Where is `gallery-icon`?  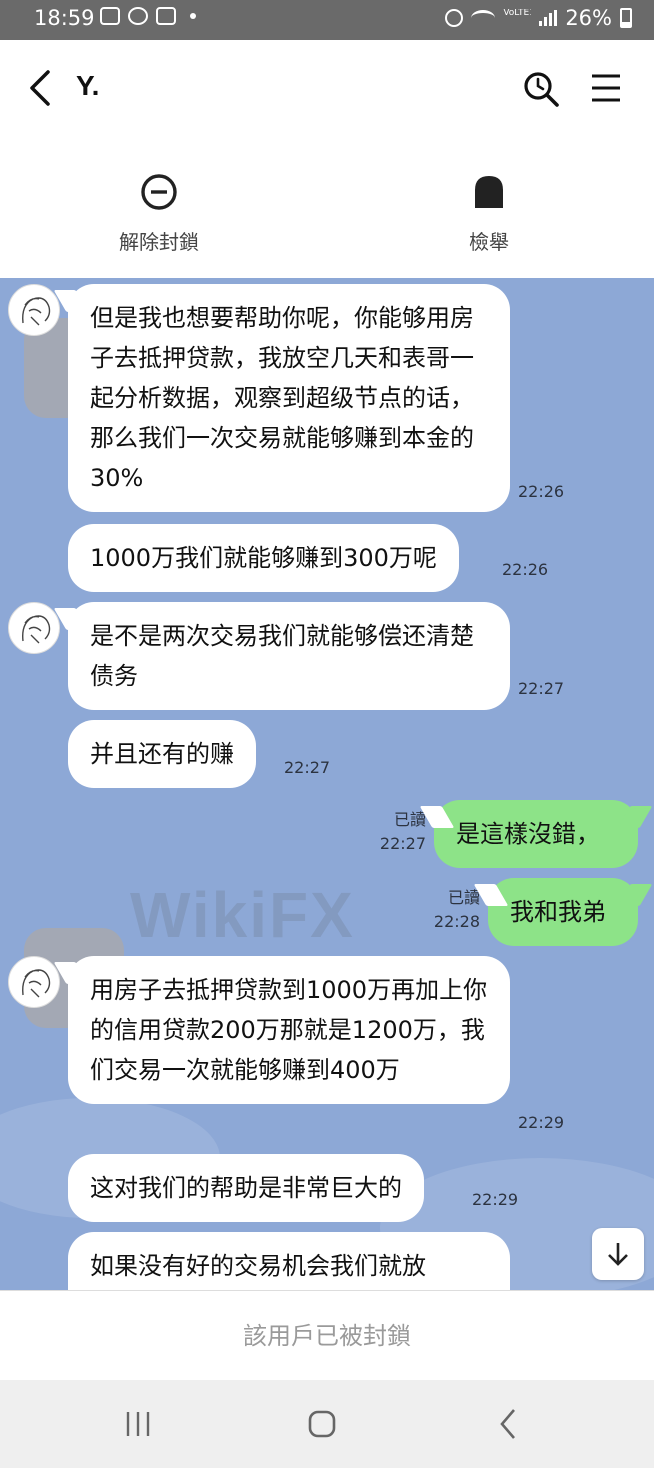
gallery-icon is located at coordinates (110, 16).